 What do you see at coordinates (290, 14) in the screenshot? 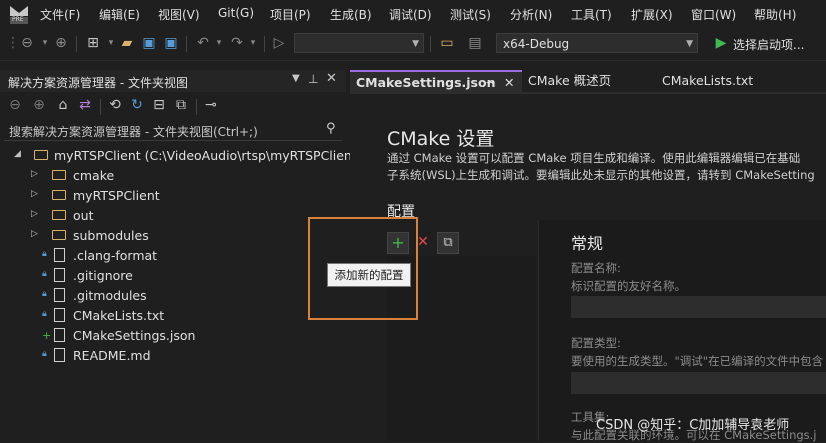
I see `menu-project: 项目(P)` at bounding box center [290, 14].